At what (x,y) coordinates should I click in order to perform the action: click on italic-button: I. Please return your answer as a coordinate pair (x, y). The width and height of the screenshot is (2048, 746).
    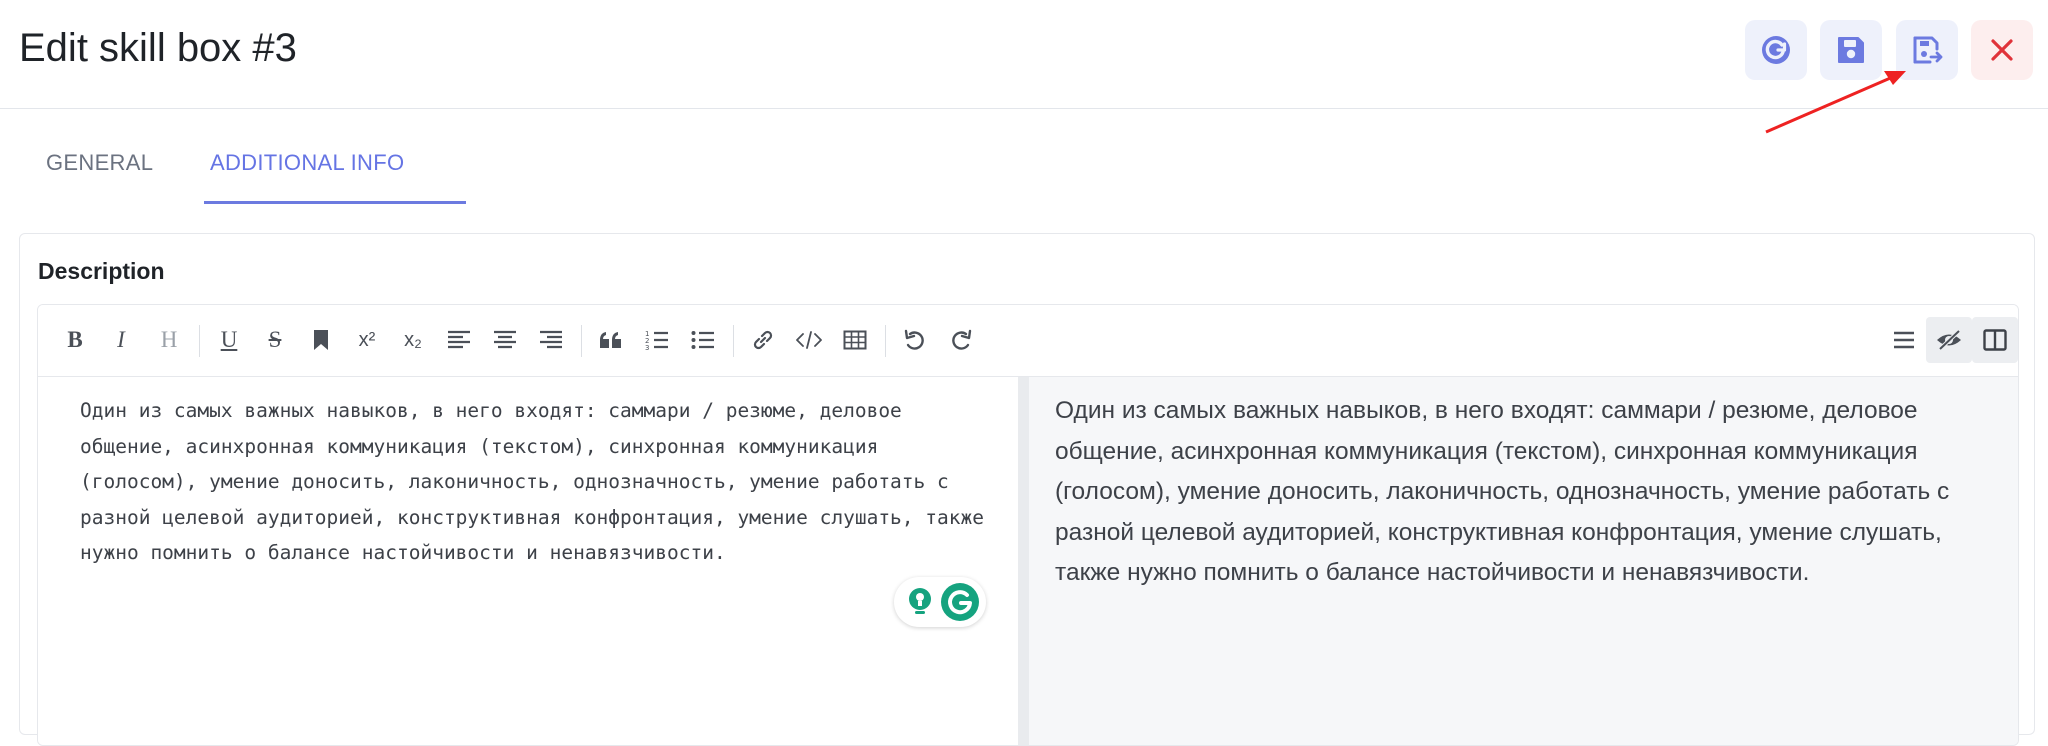
    Looking at the image, I should click on (121, 340).